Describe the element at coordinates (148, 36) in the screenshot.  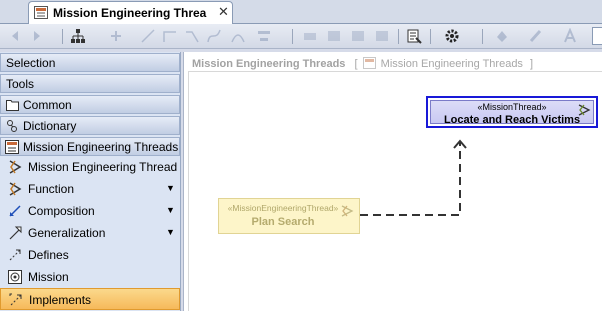
I see `path-straight-icon` at that location.